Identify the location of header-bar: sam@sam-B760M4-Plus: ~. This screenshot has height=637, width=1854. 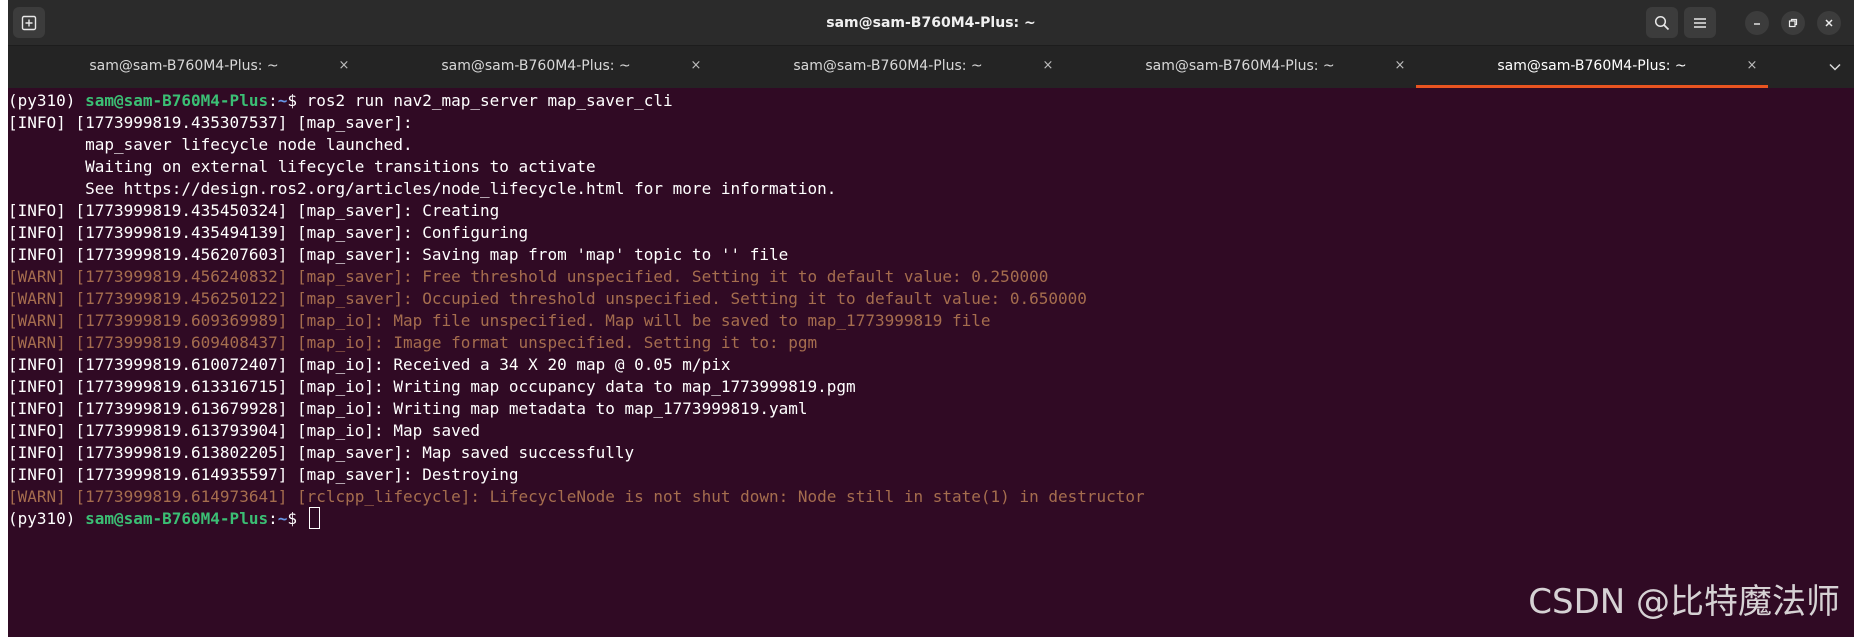
(931, 23).